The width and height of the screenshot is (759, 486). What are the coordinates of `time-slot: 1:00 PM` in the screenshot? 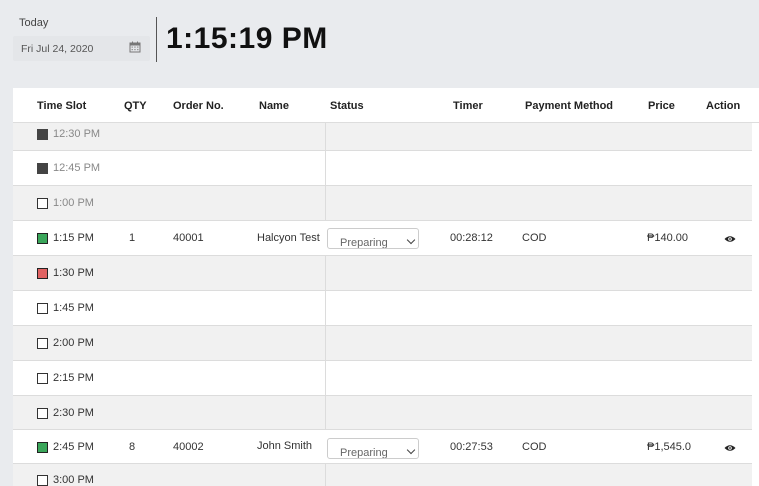 It's located at (73, 203).